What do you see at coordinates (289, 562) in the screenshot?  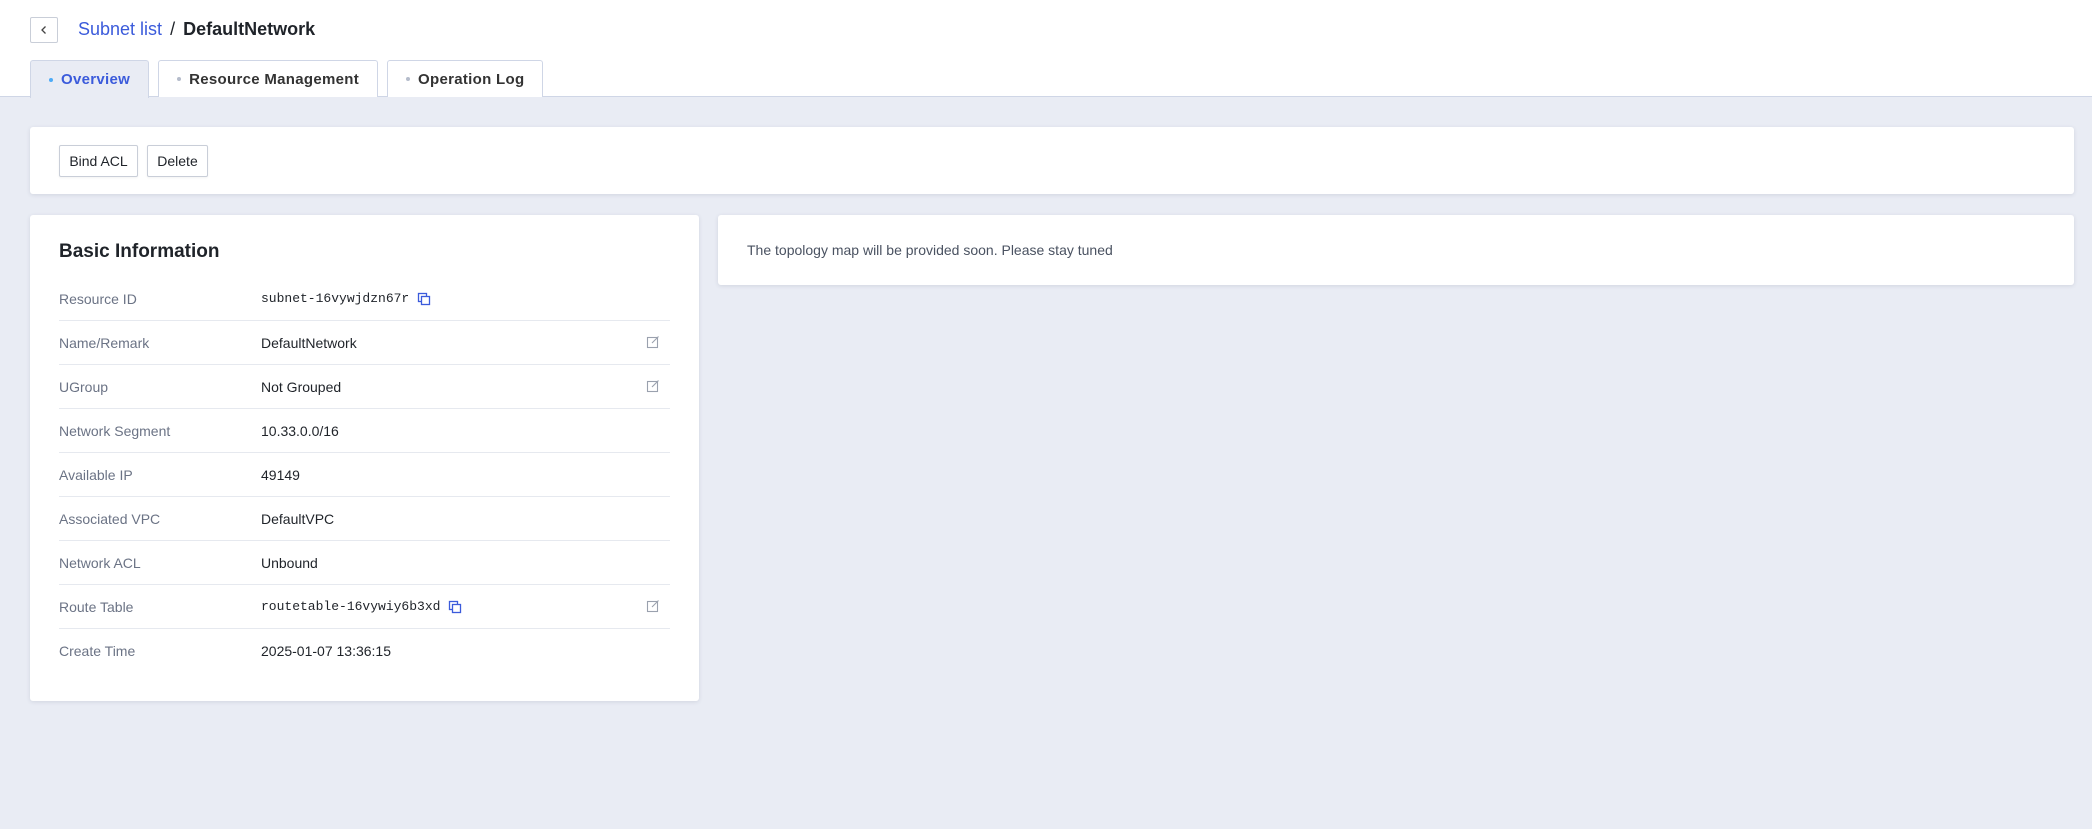 I see `network-acl-value: Unbound` at bounding box center [289, 562].